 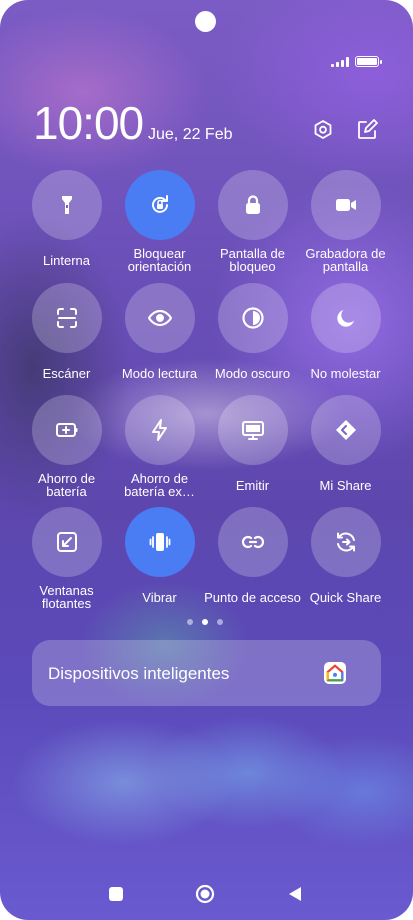 I want to click on monitor-icon, so click(x=253, y=430).